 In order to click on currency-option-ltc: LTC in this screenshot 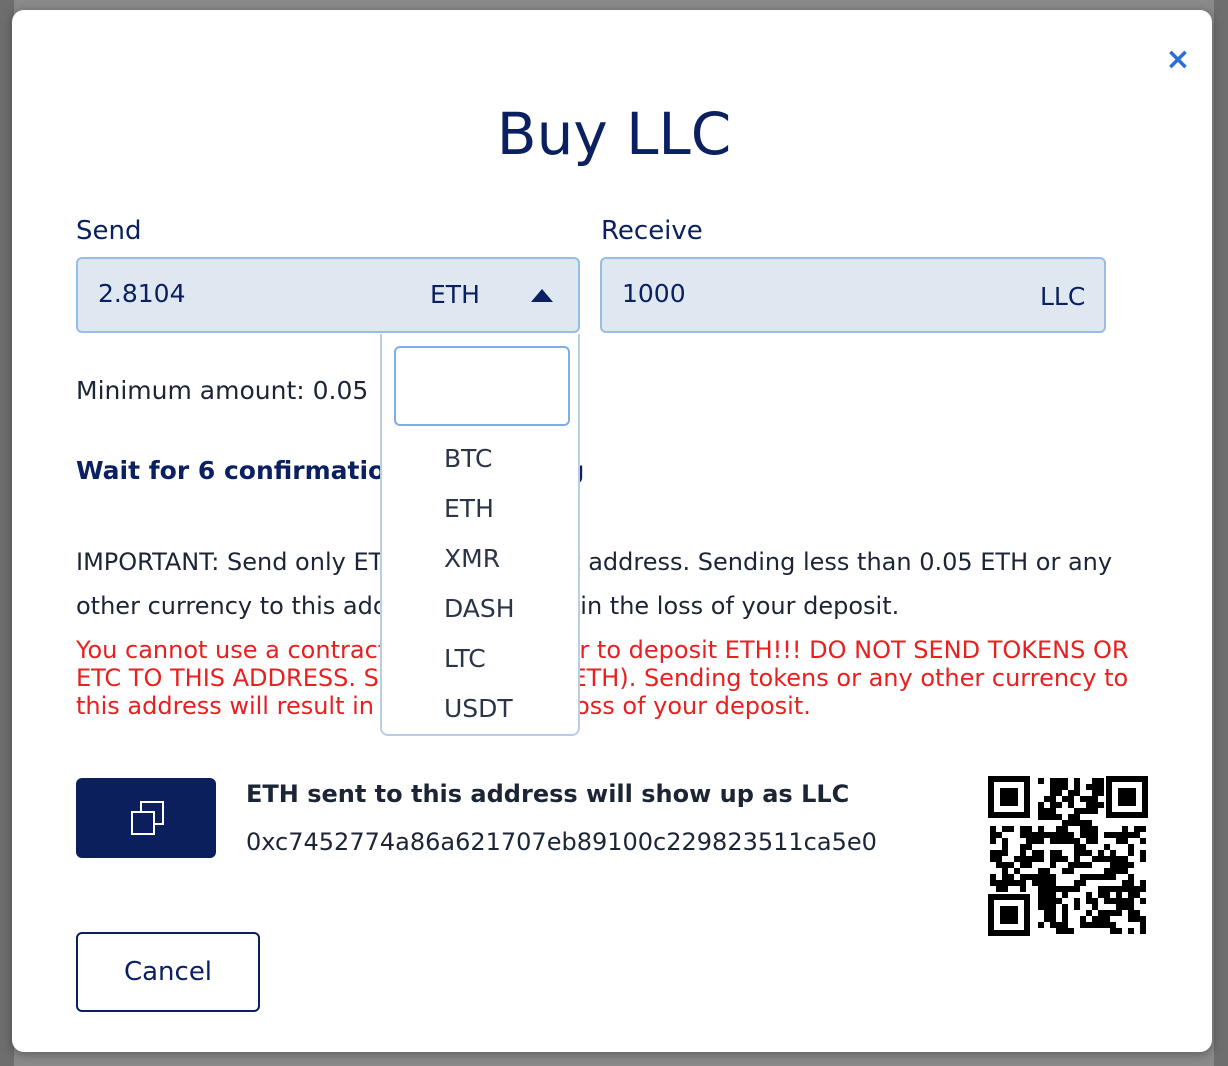, I will do `click(465, 658)`.